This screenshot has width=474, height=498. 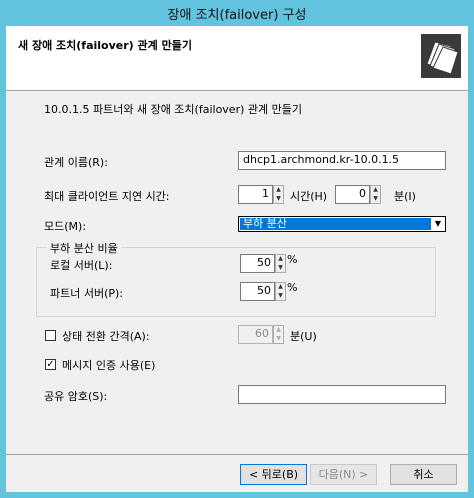 I want to click on lead-time-minutes-value: 0, so click(x=352, y=194).